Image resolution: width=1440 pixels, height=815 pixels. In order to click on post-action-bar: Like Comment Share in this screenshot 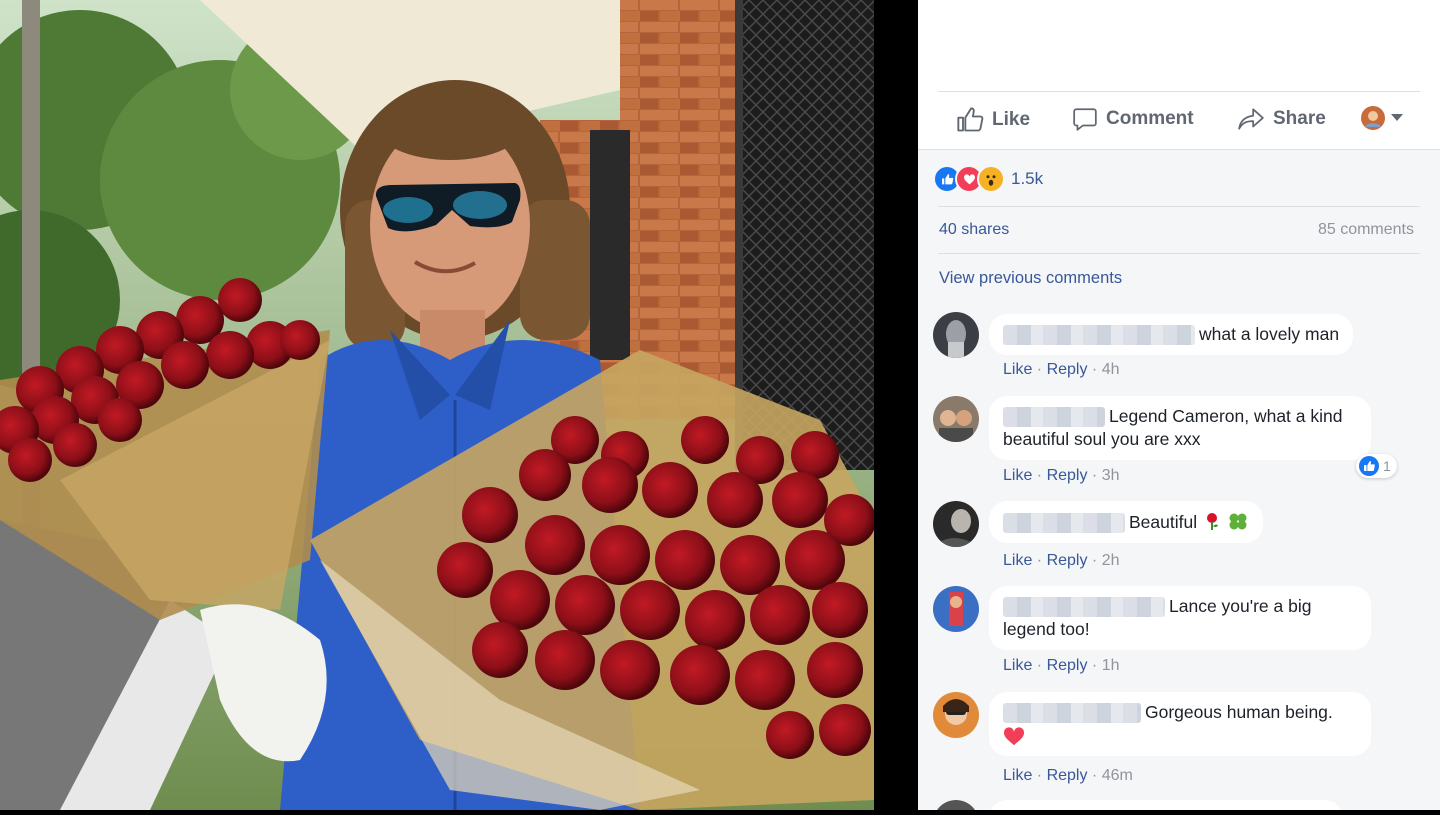, I will do `click(1179, 120)`.